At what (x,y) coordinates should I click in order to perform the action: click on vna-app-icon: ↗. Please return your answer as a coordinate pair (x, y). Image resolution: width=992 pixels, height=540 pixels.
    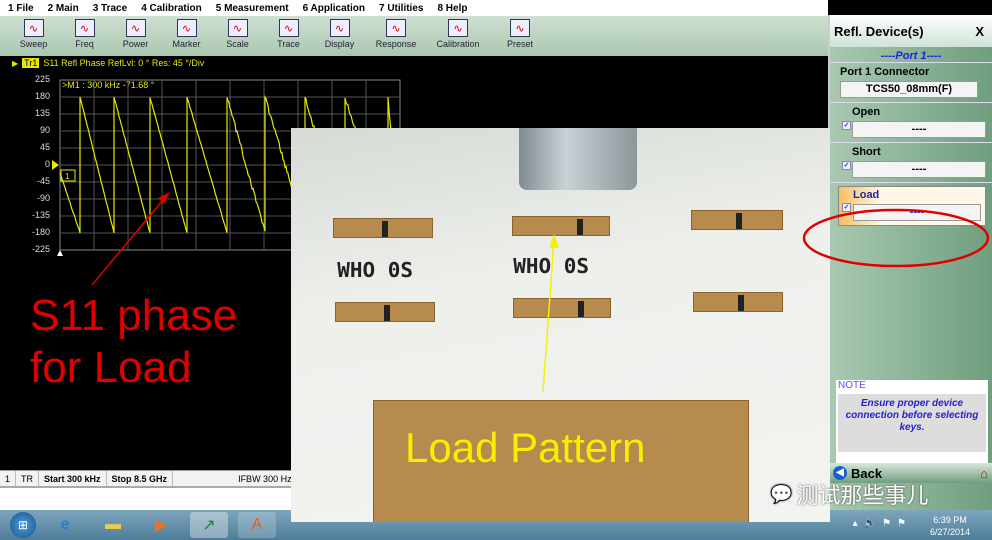
    Looking at the image, I should click on (209, 525).